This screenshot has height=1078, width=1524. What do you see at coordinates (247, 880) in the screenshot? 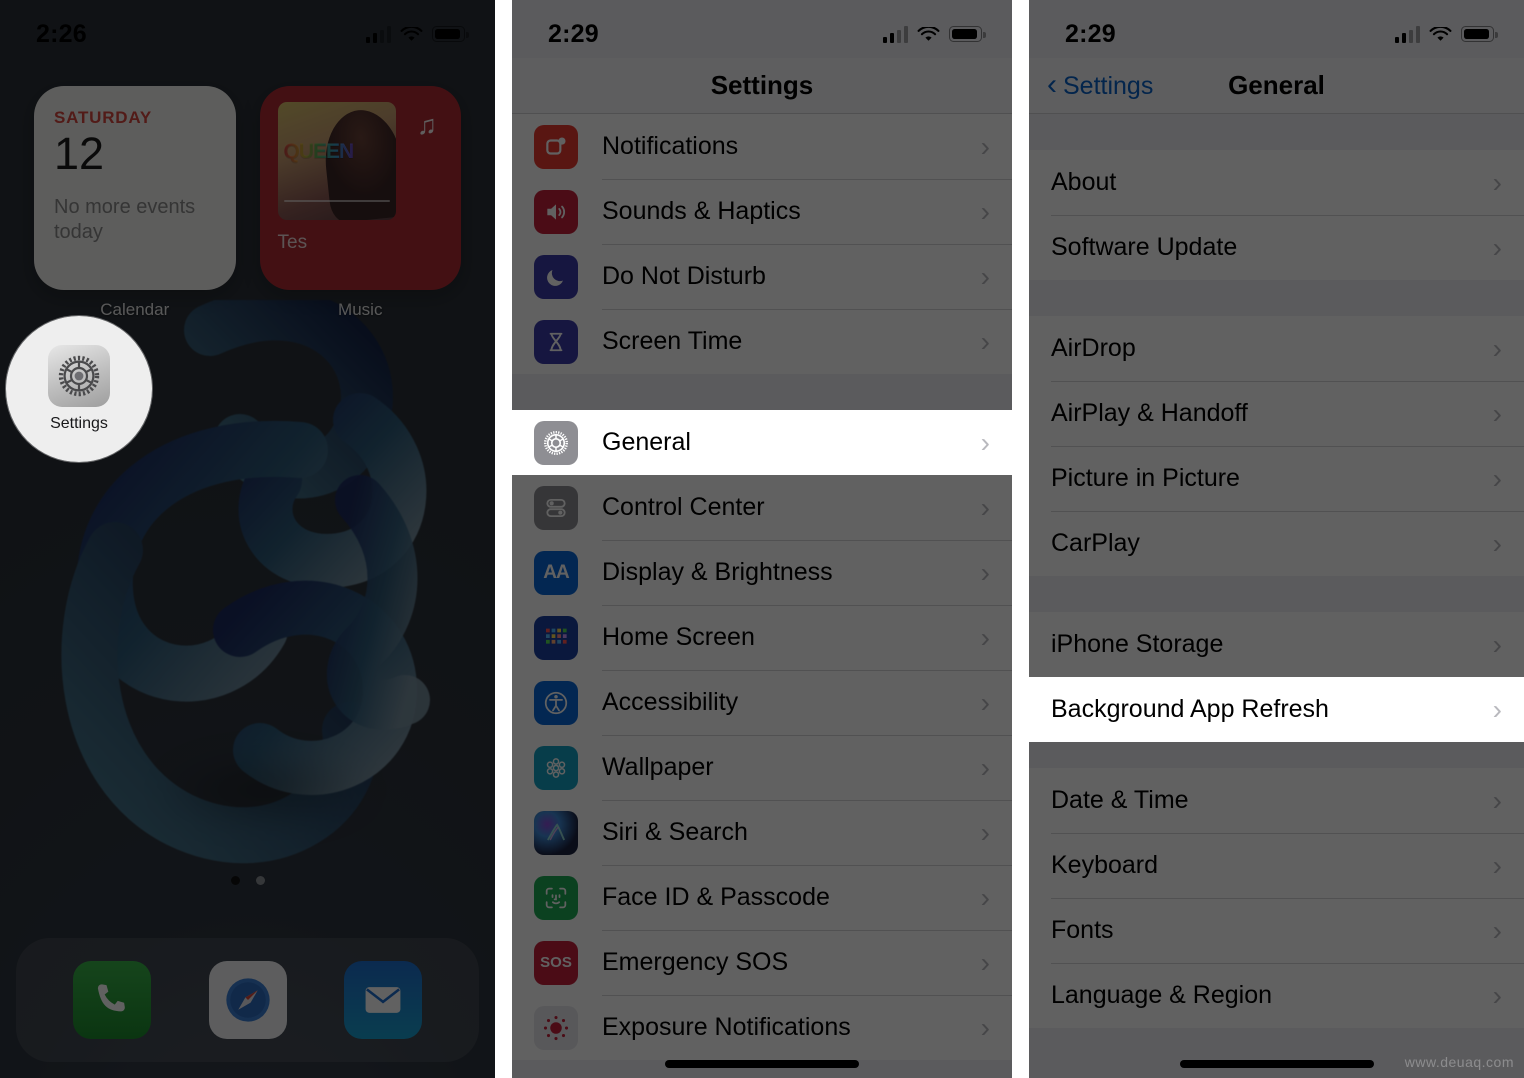
I see `page-indicator-dots` at bounding box center [247, 880].